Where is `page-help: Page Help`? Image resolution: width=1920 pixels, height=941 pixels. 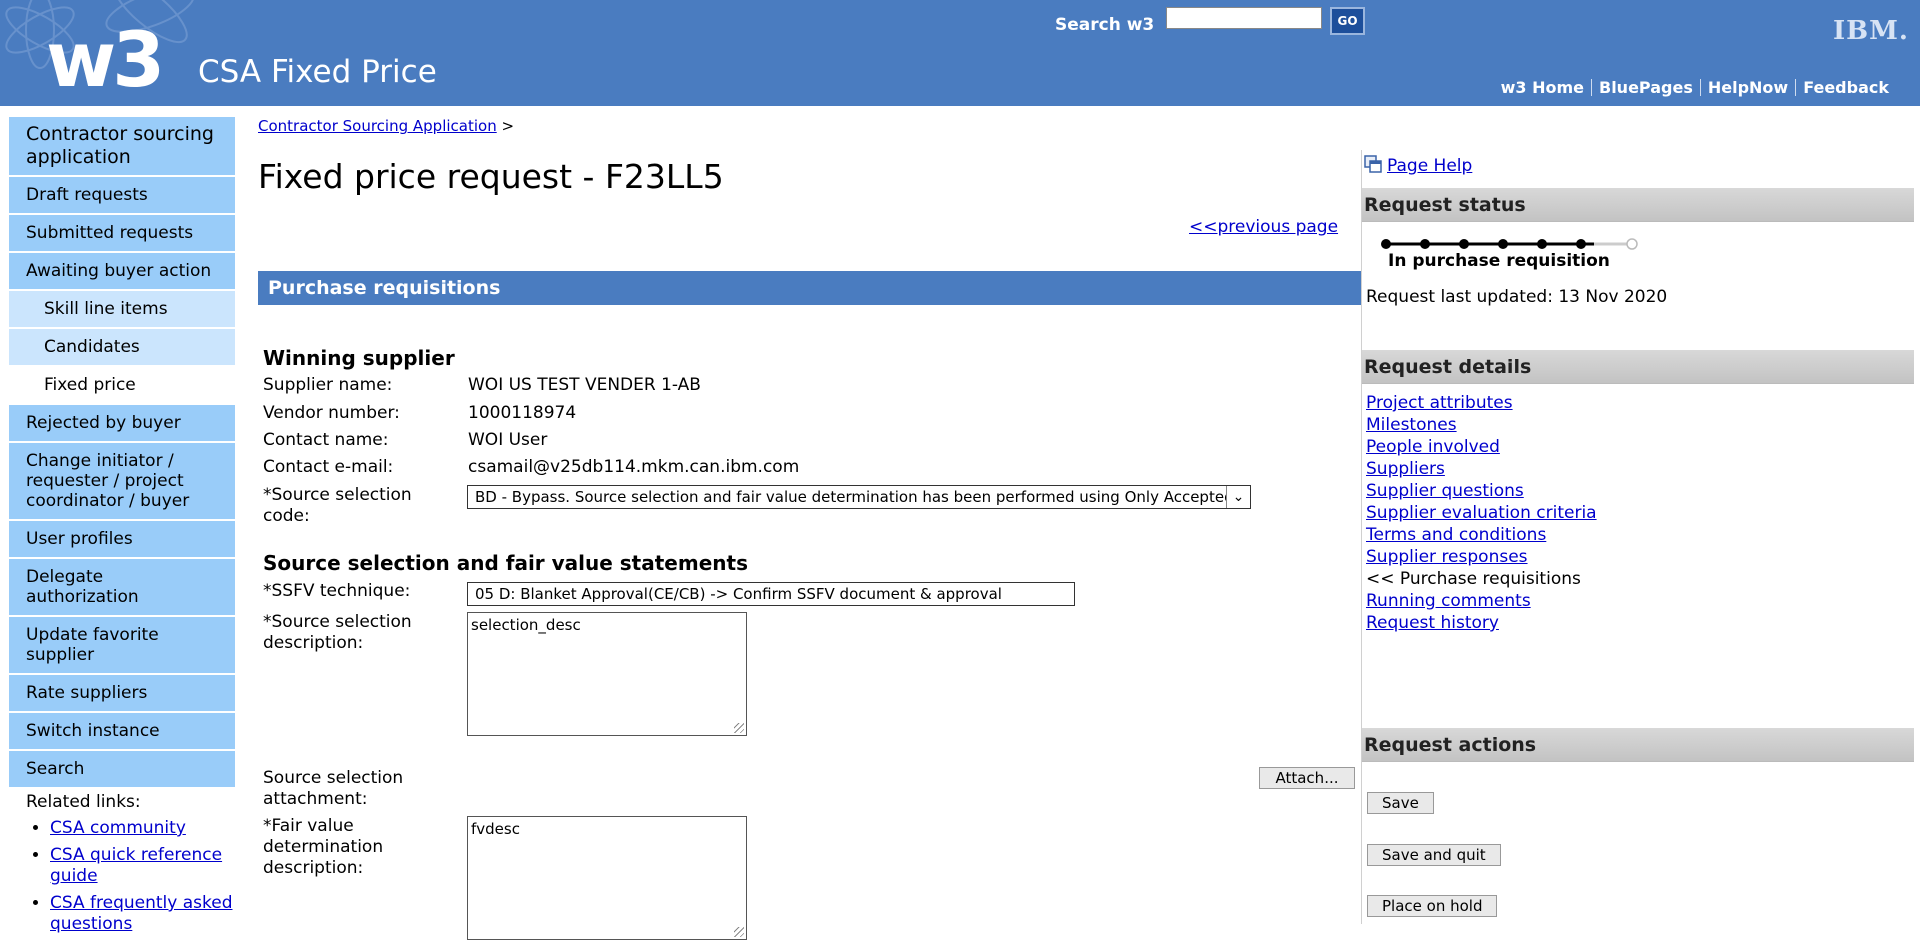 page-help: Page Help is located at coordinates (1418, 165).